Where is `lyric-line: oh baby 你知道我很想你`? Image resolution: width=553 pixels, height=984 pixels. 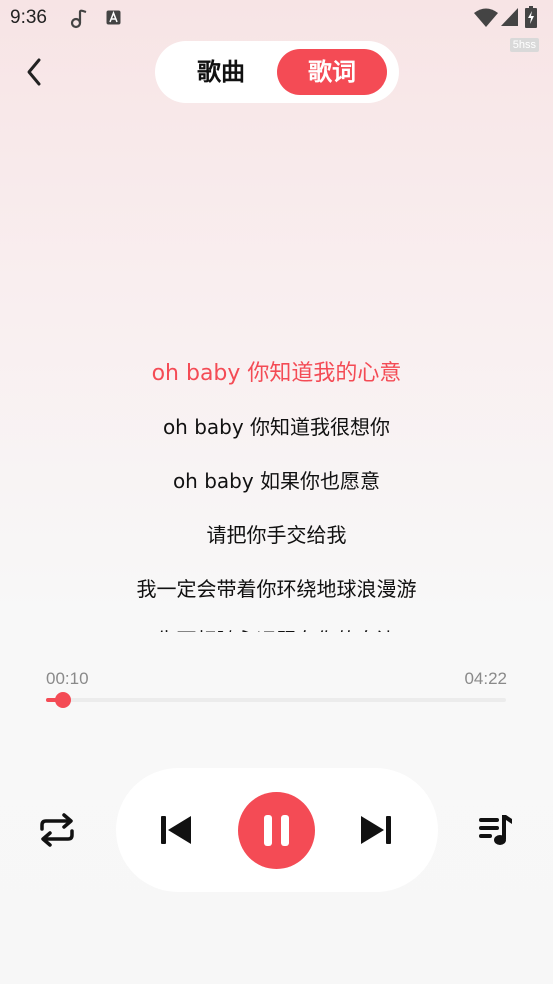
lyric-line: oh baby 你知道我很想你 is located at coordinates (276, 427).